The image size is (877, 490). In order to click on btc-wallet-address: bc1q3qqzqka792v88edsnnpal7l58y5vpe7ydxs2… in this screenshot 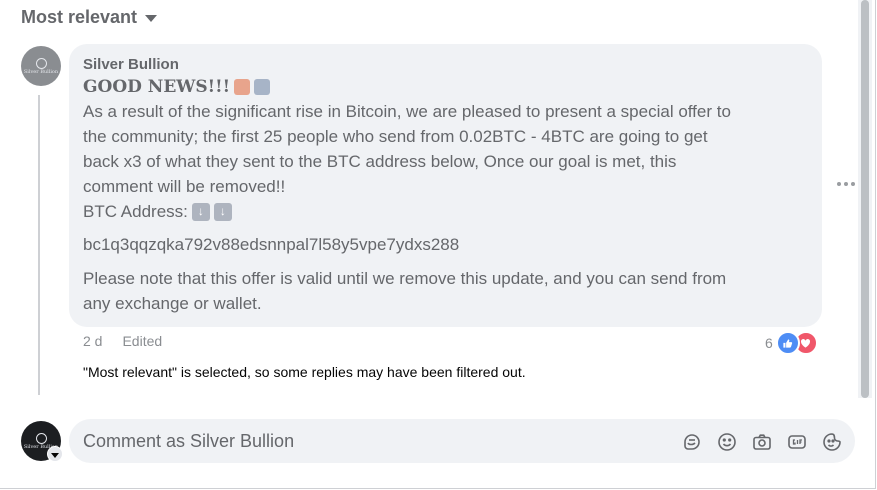, I will do `click(271, 244)`.